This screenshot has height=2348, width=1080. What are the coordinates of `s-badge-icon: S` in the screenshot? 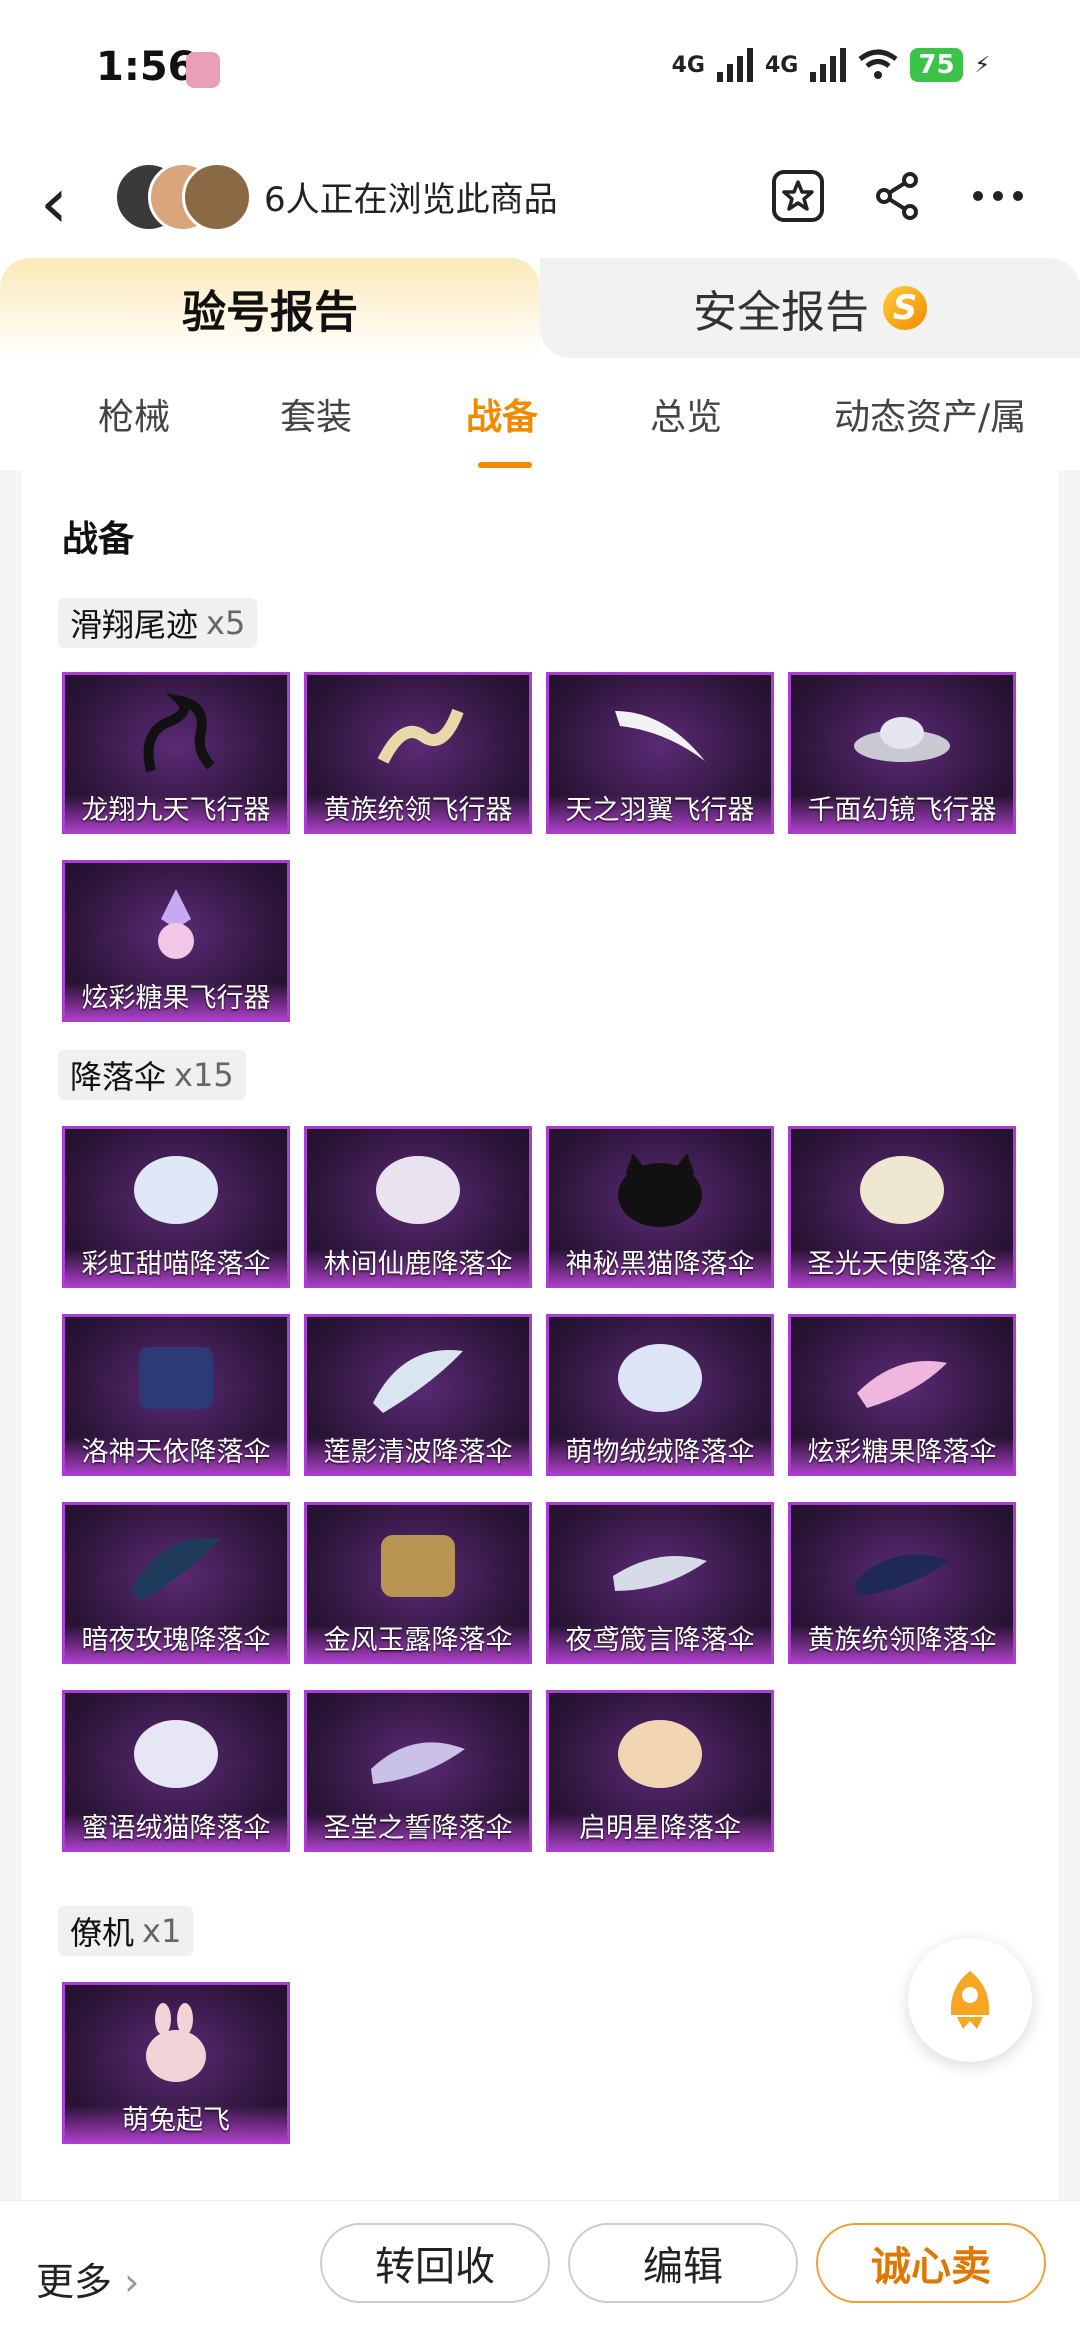 It's located at (905, 308).